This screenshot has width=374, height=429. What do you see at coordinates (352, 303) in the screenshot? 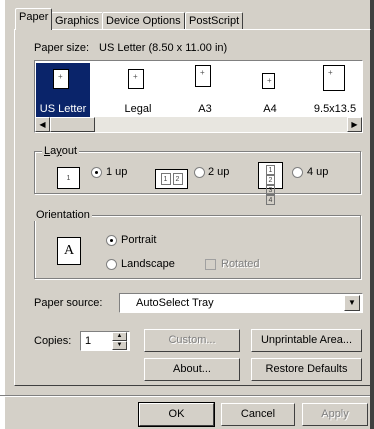
I see `chevron-down-icon: ▼` at bounding box center [352, 303].